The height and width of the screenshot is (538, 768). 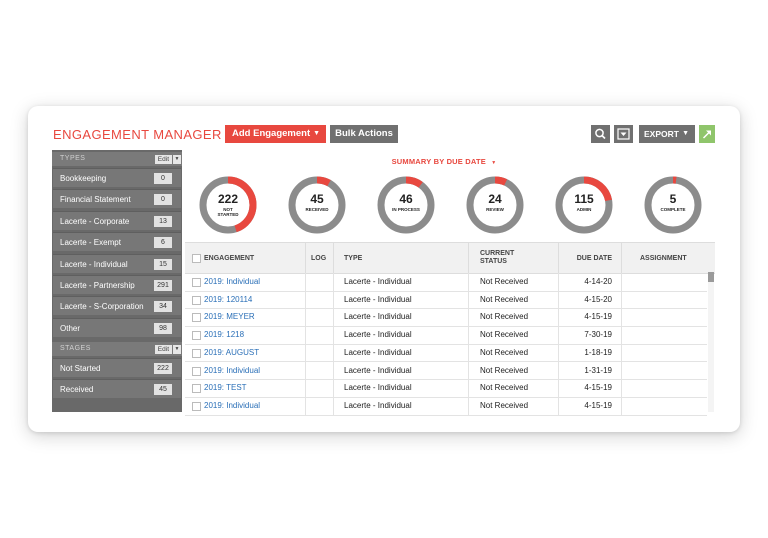 I want to click on col-status-label-1: CURRENT, so click(x=497, y=253).